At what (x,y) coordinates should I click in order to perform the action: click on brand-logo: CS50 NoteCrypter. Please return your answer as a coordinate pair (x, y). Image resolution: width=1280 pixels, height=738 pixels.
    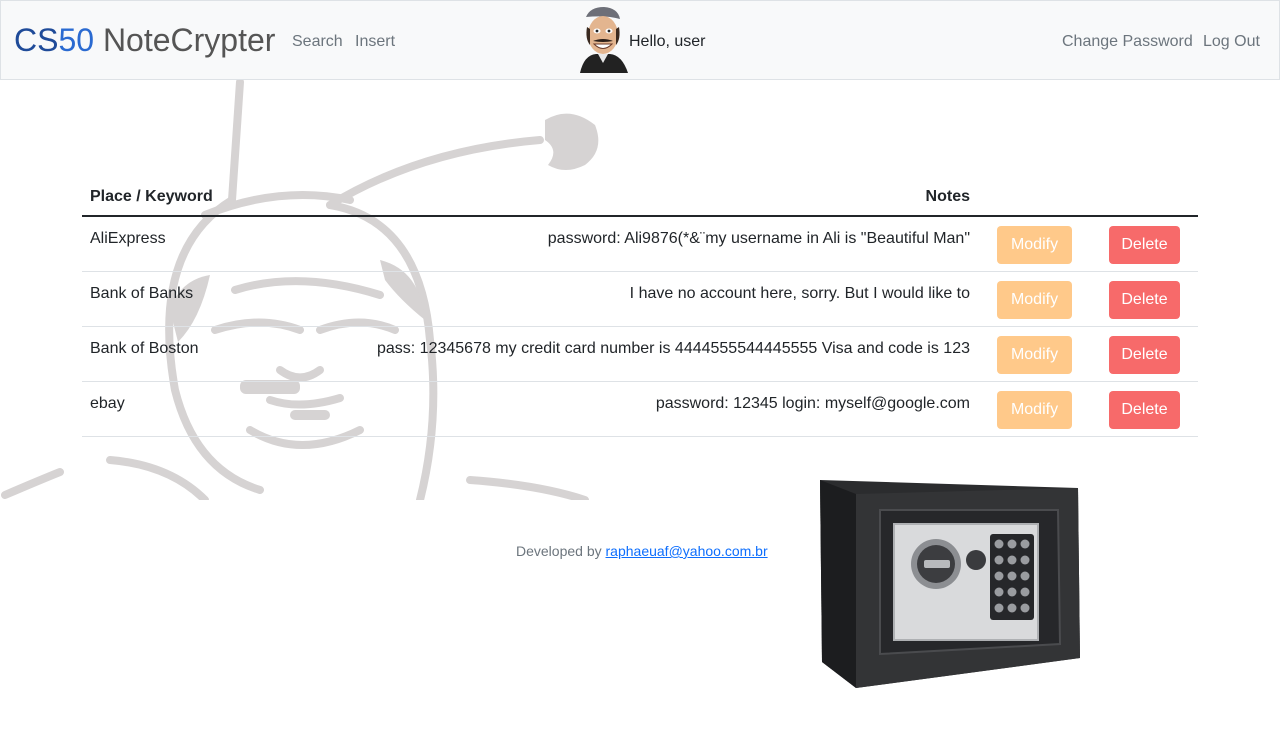
    Looking at the image, I should click on (144, 40).